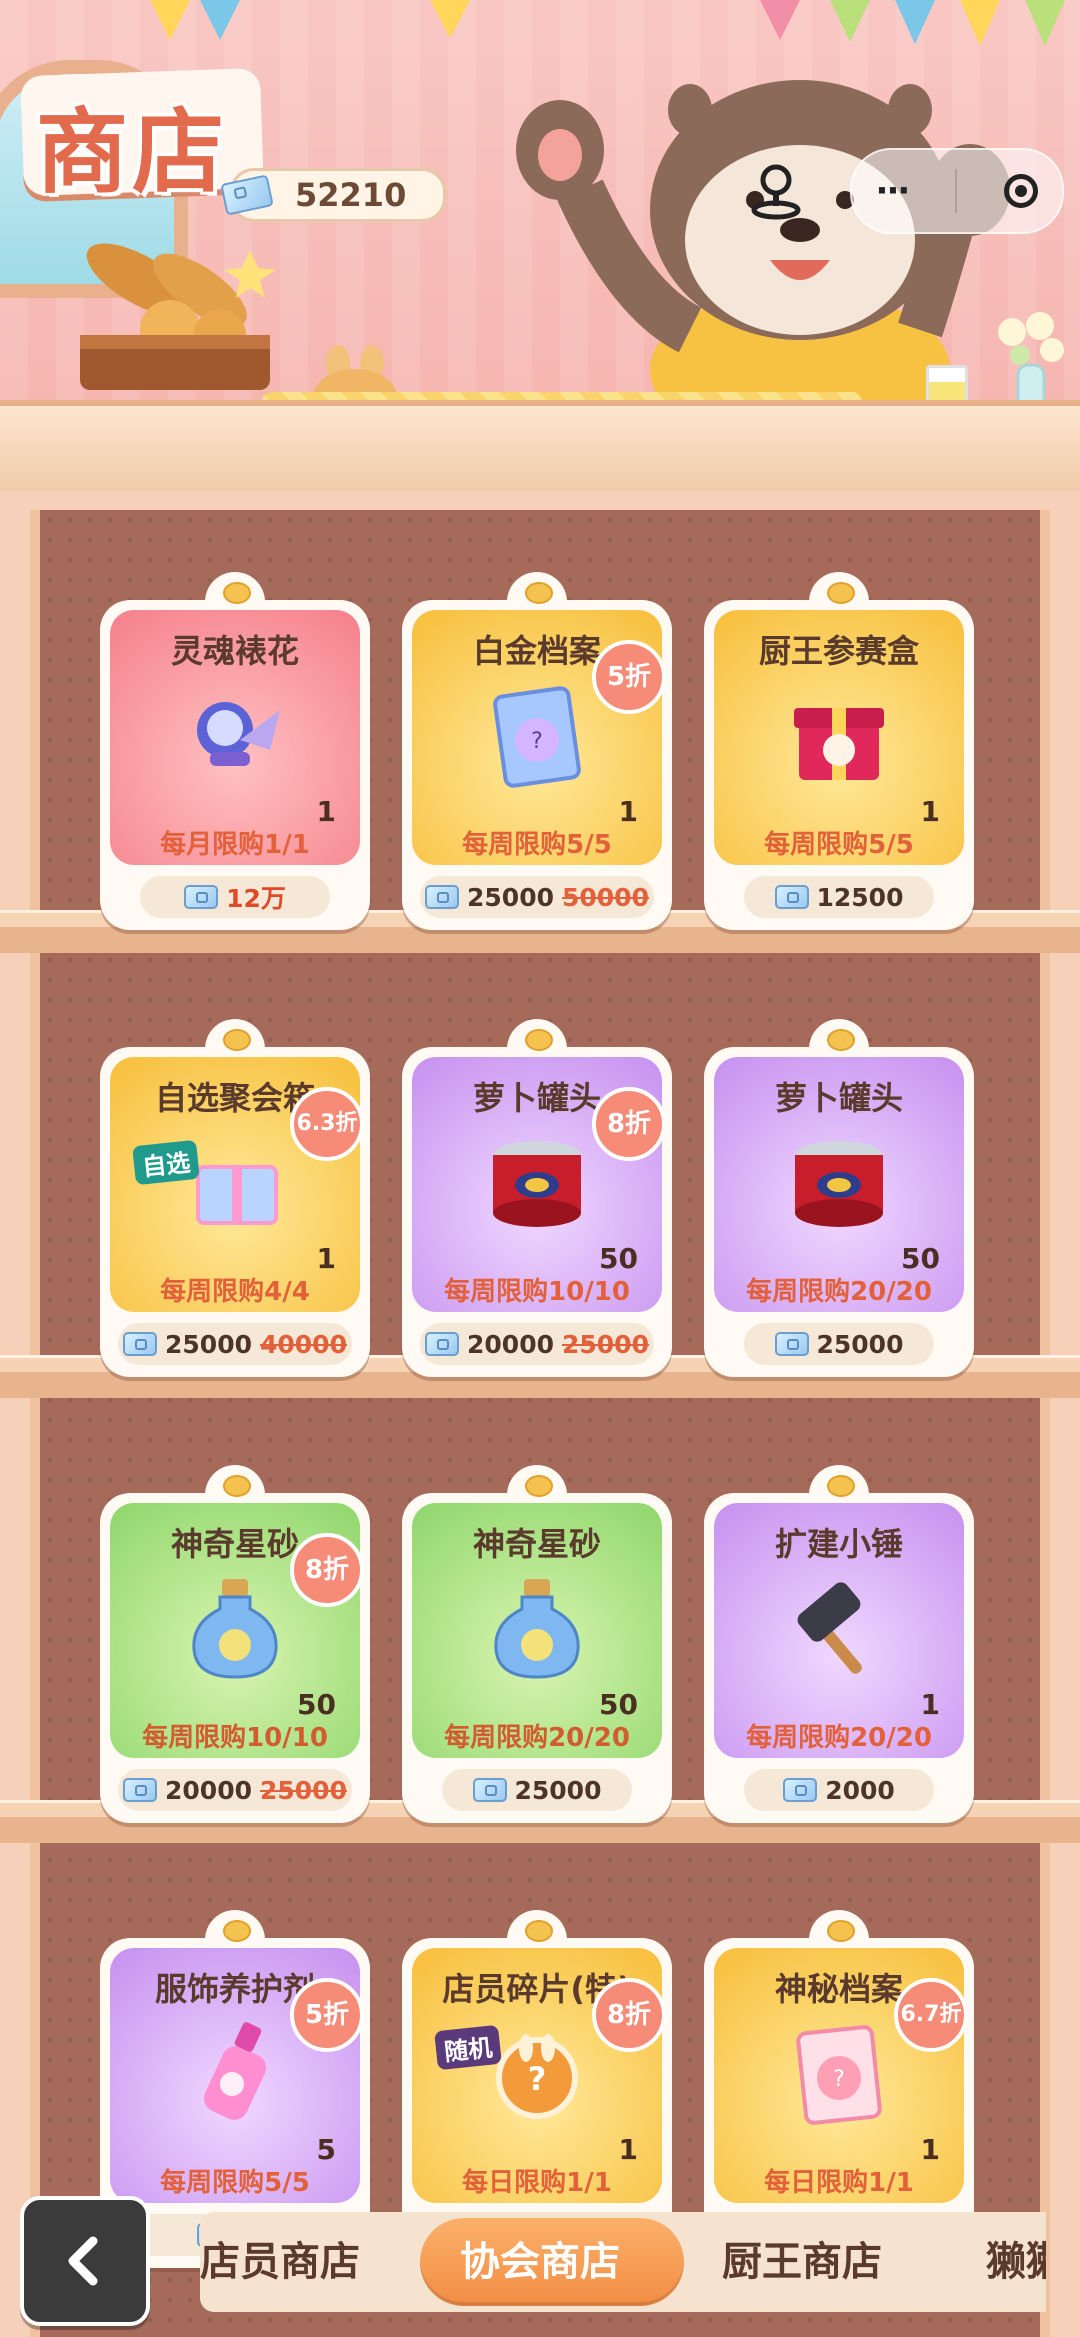 Image resolution: width=1080 pixels, height=2337 pixels. I want to click on pin-icon, so click(776, 191).